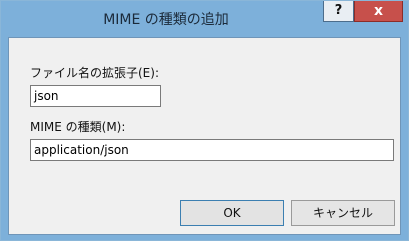  I want to click on help-button: ?, so click(338, 11).